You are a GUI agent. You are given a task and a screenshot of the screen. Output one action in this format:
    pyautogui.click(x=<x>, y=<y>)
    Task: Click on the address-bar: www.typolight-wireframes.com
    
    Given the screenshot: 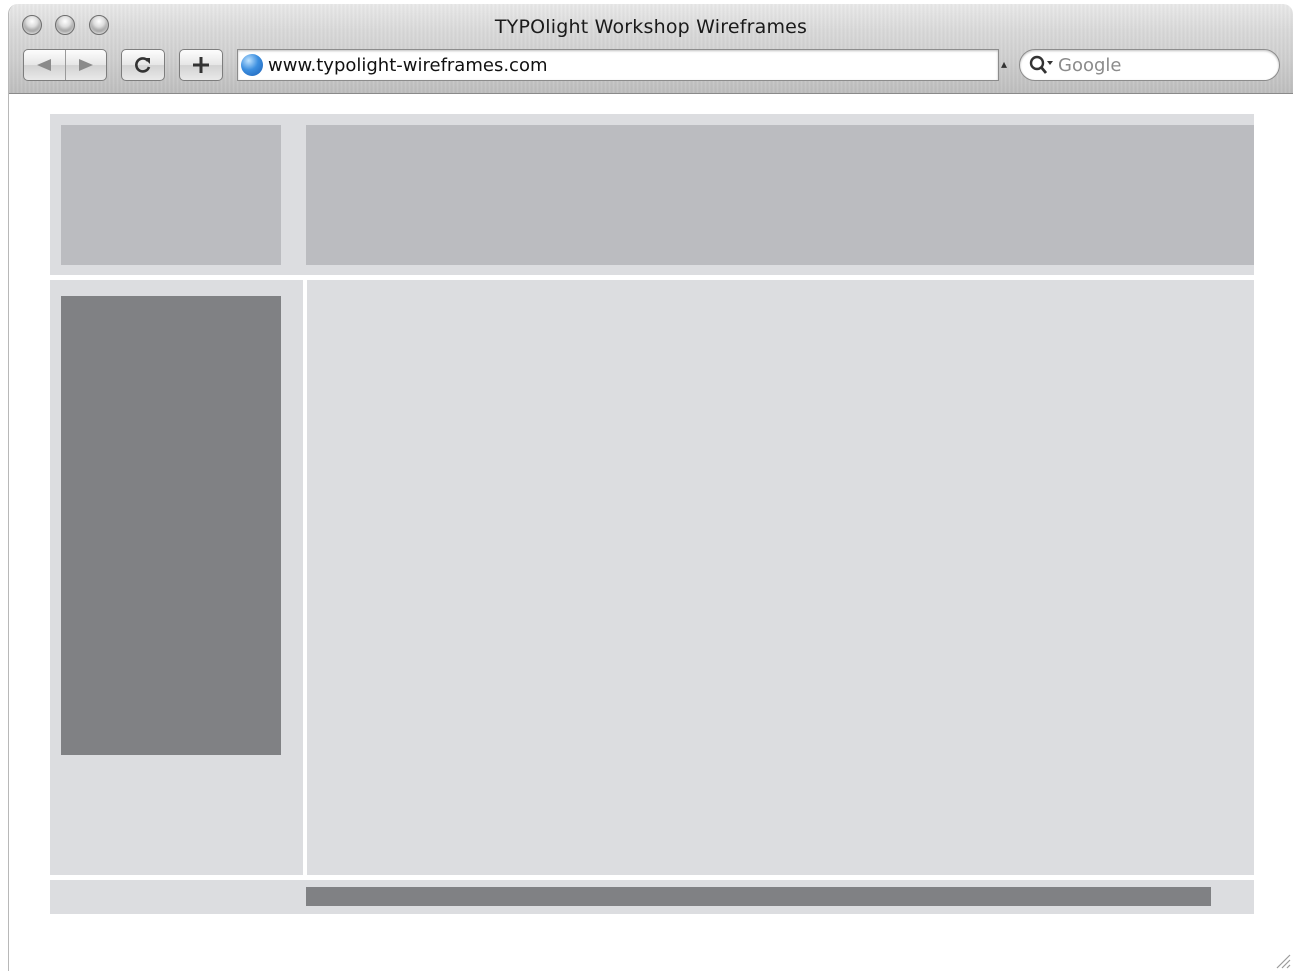 What is the action you would take?
    pyautogui.click(x=618, y=65)
    